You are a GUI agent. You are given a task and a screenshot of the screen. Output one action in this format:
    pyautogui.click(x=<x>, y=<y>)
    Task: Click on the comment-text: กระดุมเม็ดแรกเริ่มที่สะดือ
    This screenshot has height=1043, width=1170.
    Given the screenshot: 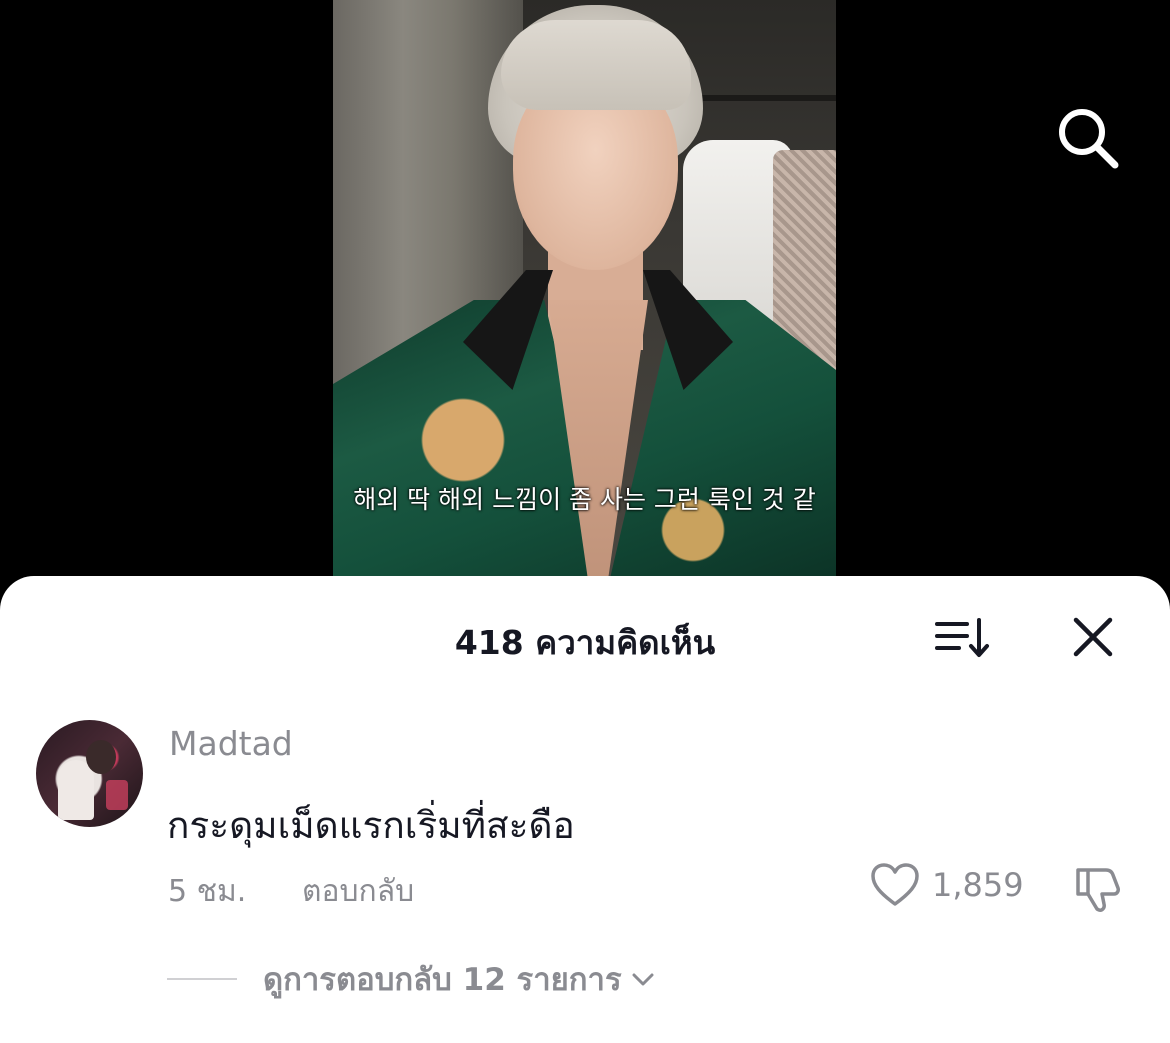 What is the action you would take?
    pyautogui.click(x=371, y=825)
    